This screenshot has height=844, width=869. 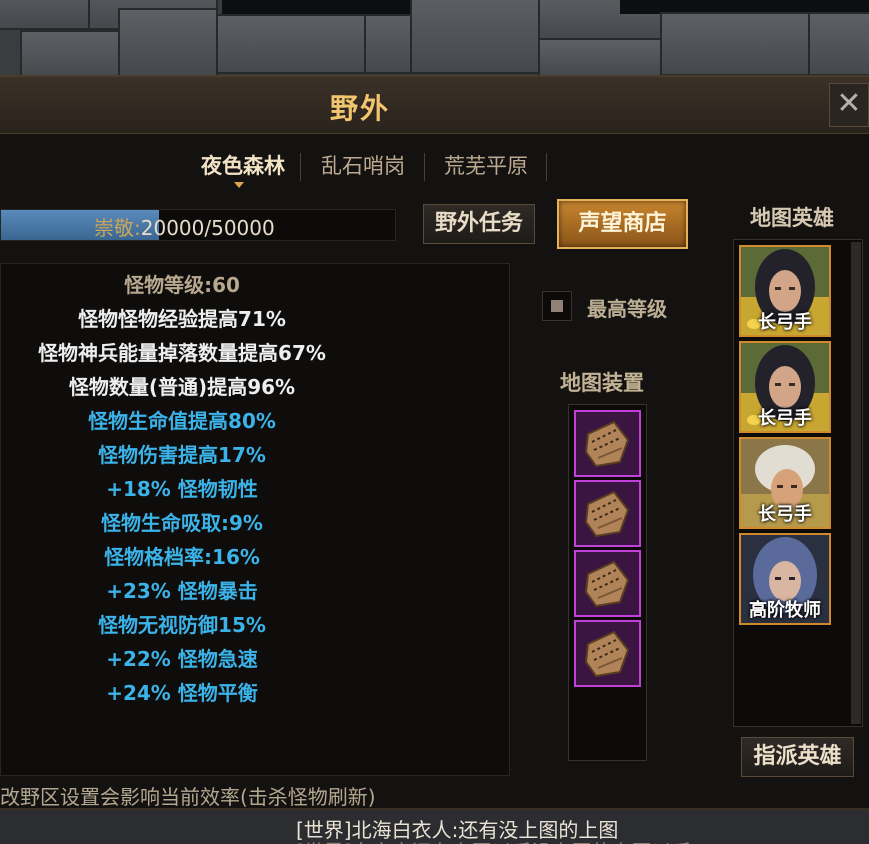 I want to click on active-tab-indicator, so click(x=239, y=185).